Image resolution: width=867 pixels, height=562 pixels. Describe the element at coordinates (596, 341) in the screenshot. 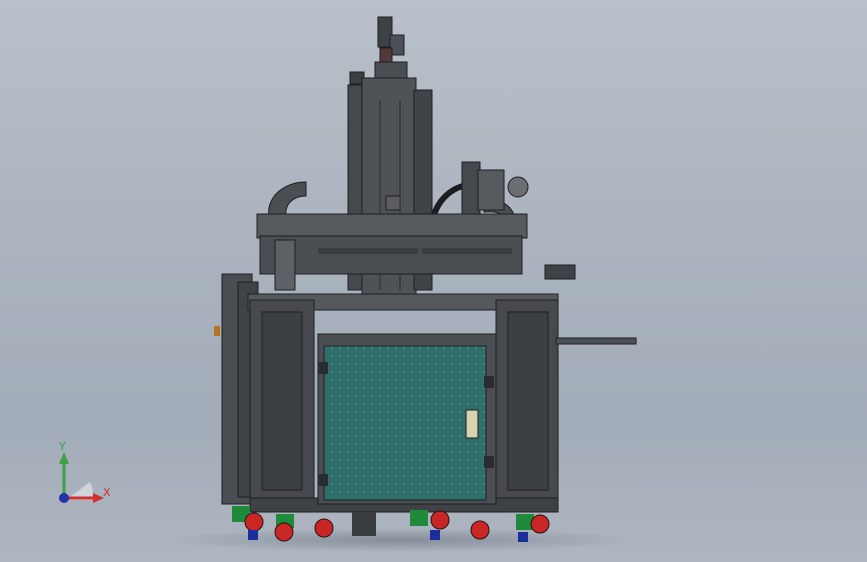

I see `side-rod` at that location.